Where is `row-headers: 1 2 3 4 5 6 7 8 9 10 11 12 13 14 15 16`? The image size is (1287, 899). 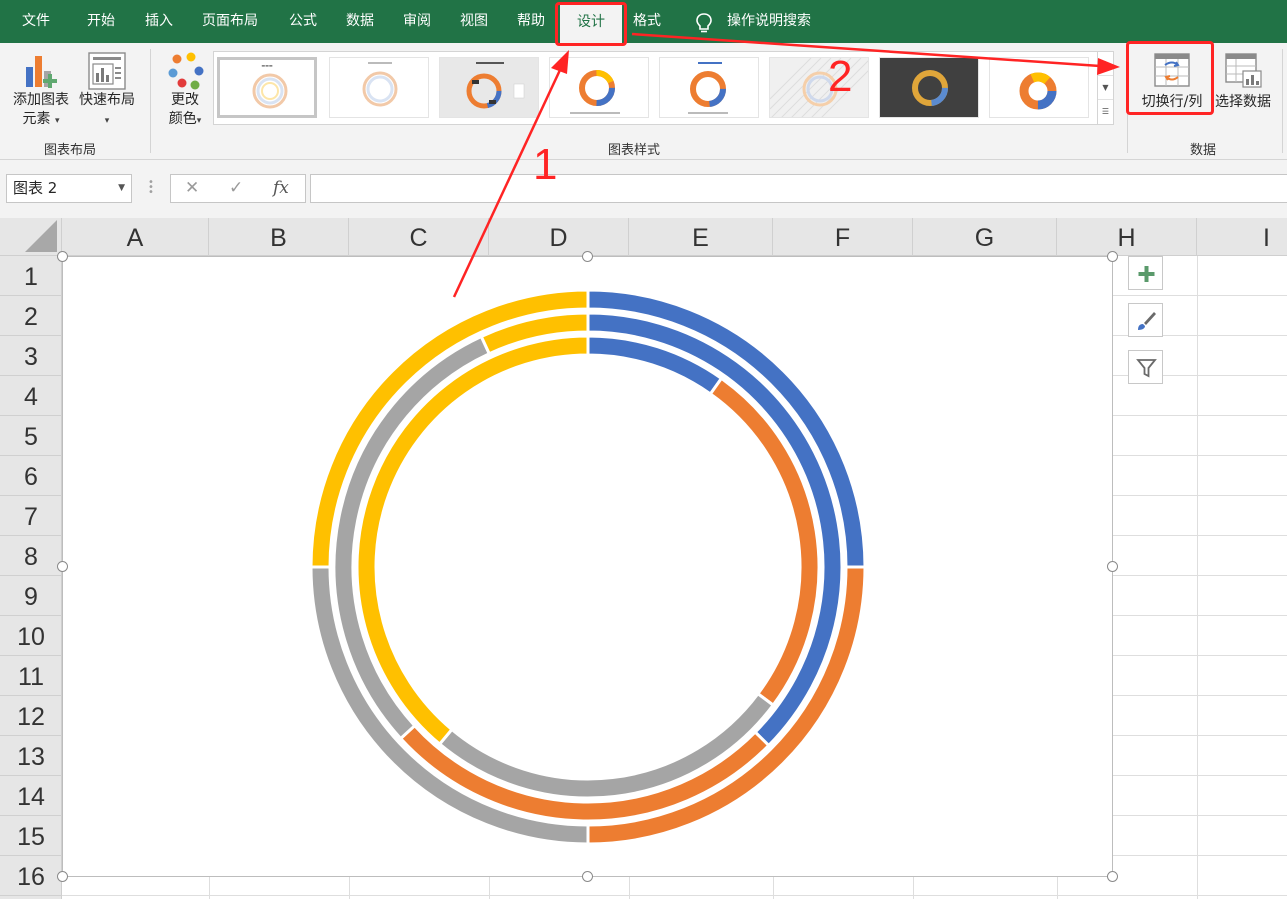 row-headers: 1 2 3 4 5 6 7 8 9 10 11 12 13 14 15 16 is located at coordinates (31, 577).